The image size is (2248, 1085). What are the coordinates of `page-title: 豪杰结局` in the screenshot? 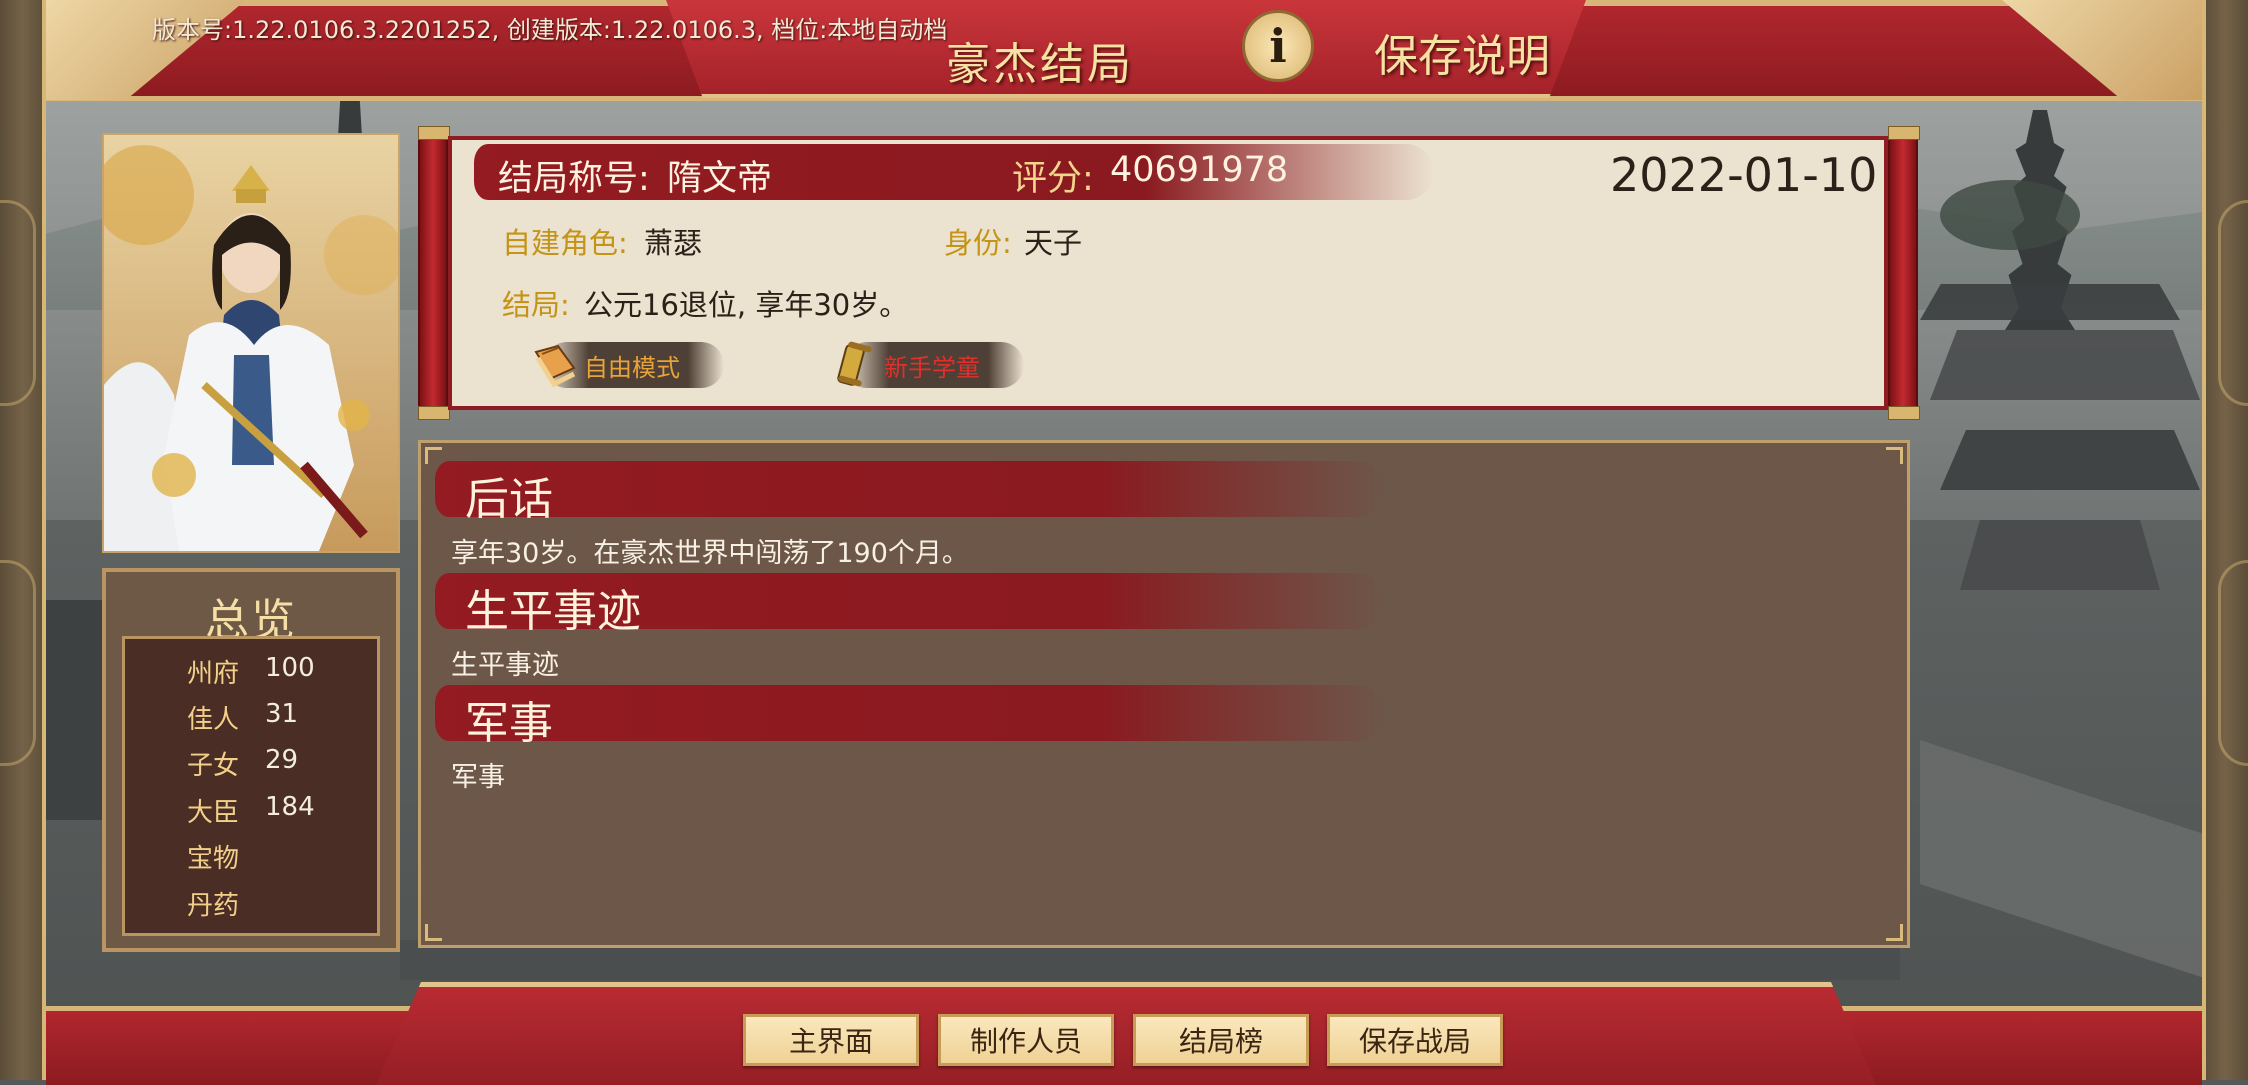 It's located at (1040, 64).